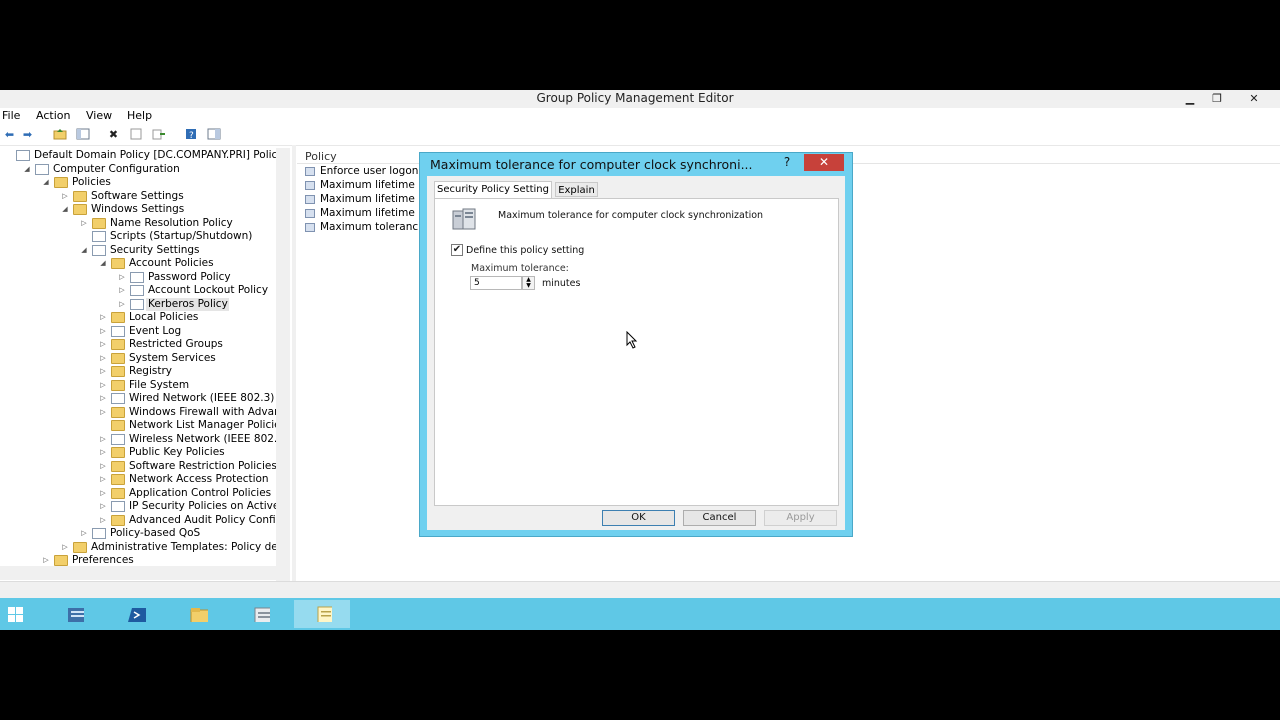 The image size is (1280, 720). What do you see at coordinates (138, 479) in the screenshot?
I see `tree-item: ▷ Network Access Protection` at bounding box center [138, 479].